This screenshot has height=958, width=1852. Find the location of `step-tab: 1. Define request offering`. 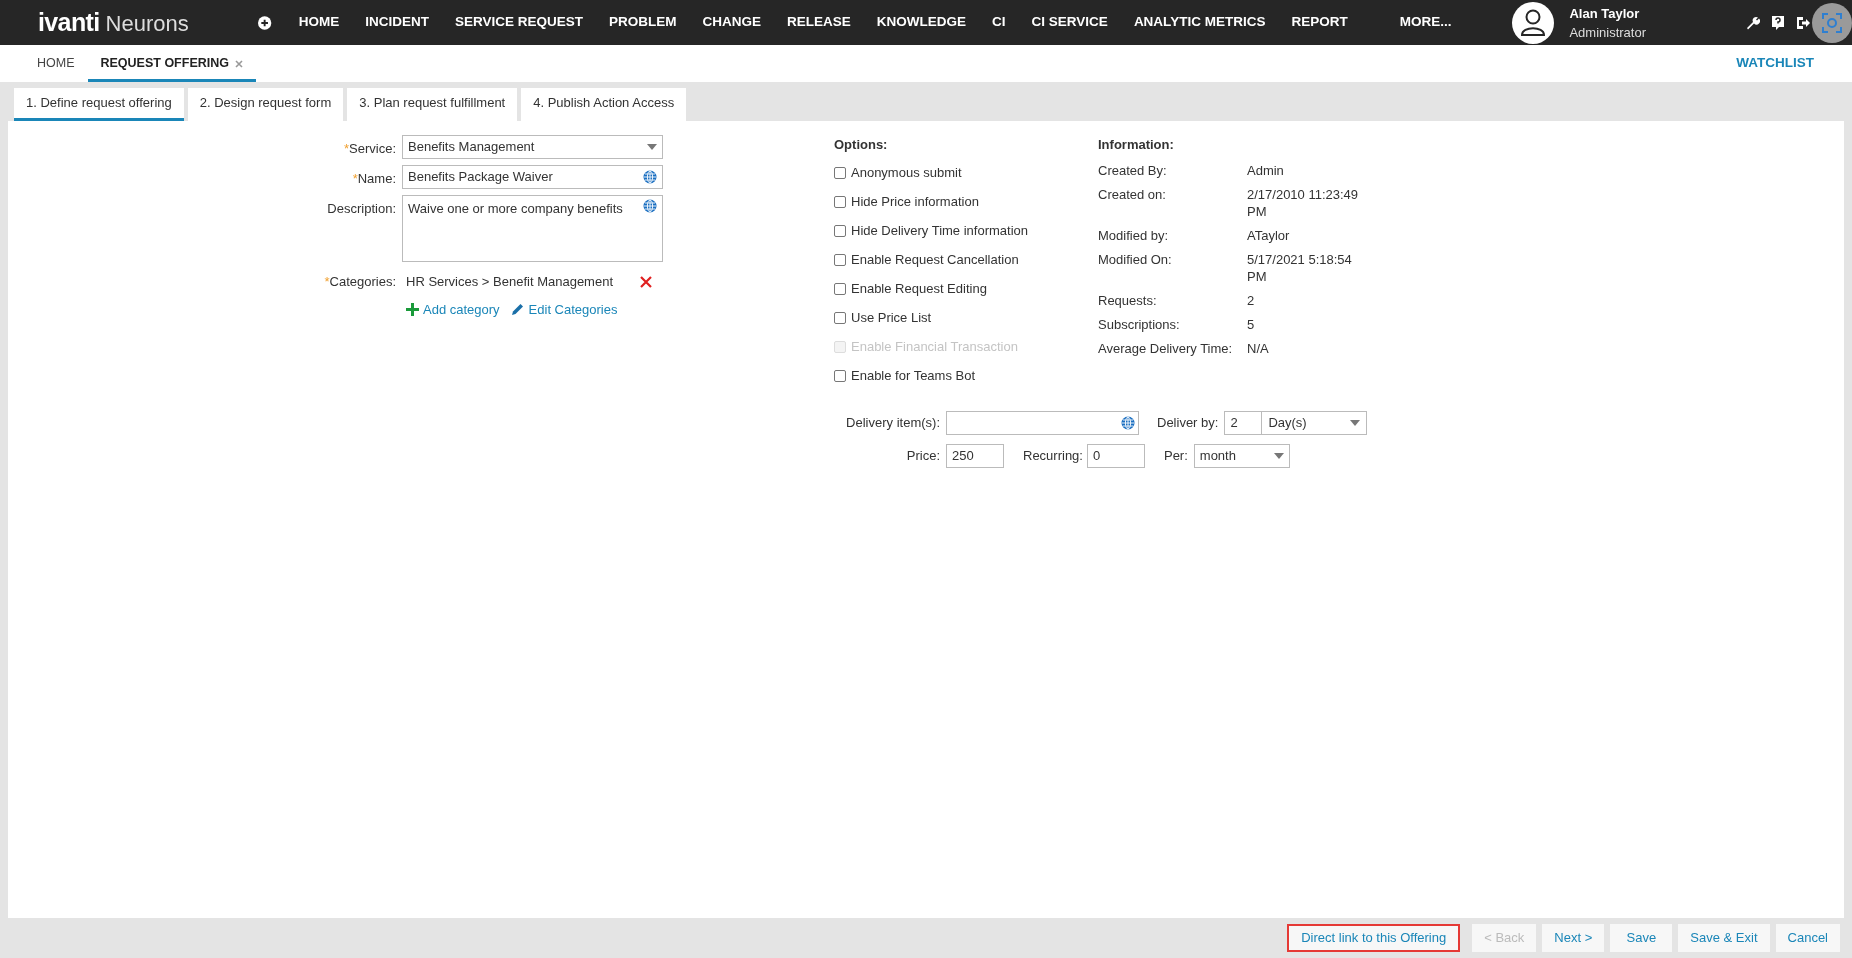

step-tab: 1. Define request offering is located at coordinates (99, 104).